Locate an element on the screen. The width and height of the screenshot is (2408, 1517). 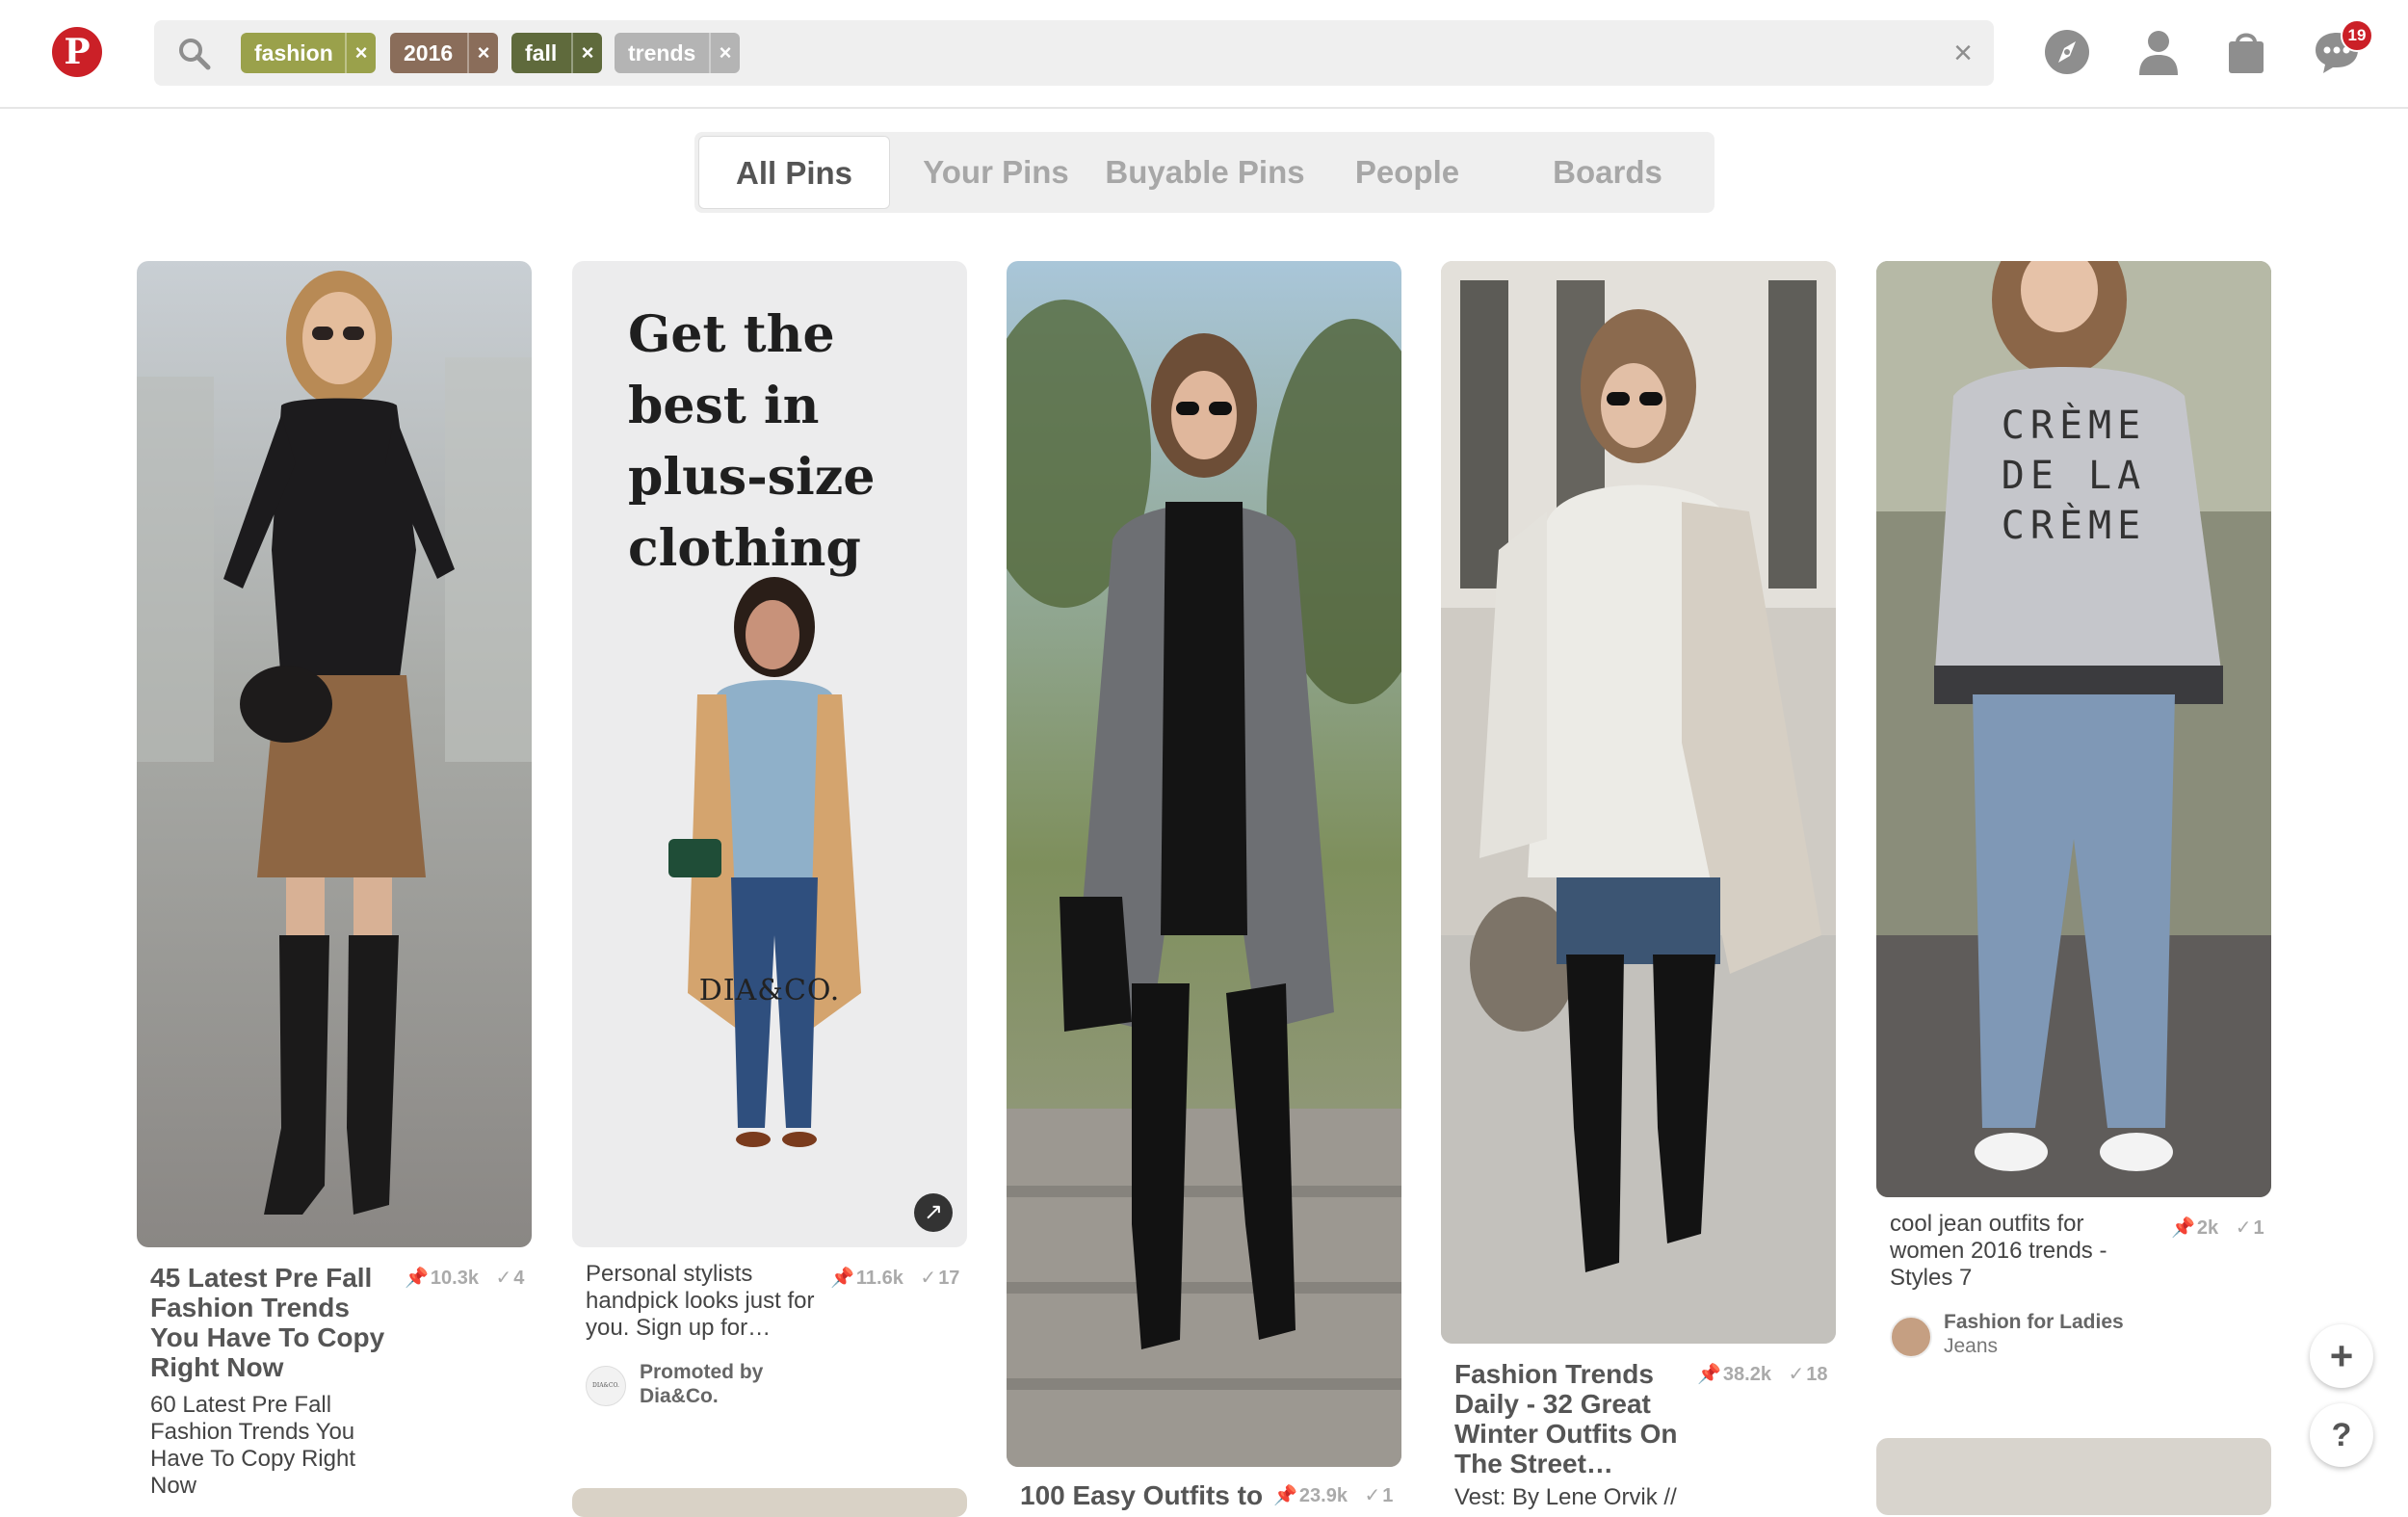
pin-stats: 📌 23.9k ✓ 1 is located at coordinates (1333, 1495).